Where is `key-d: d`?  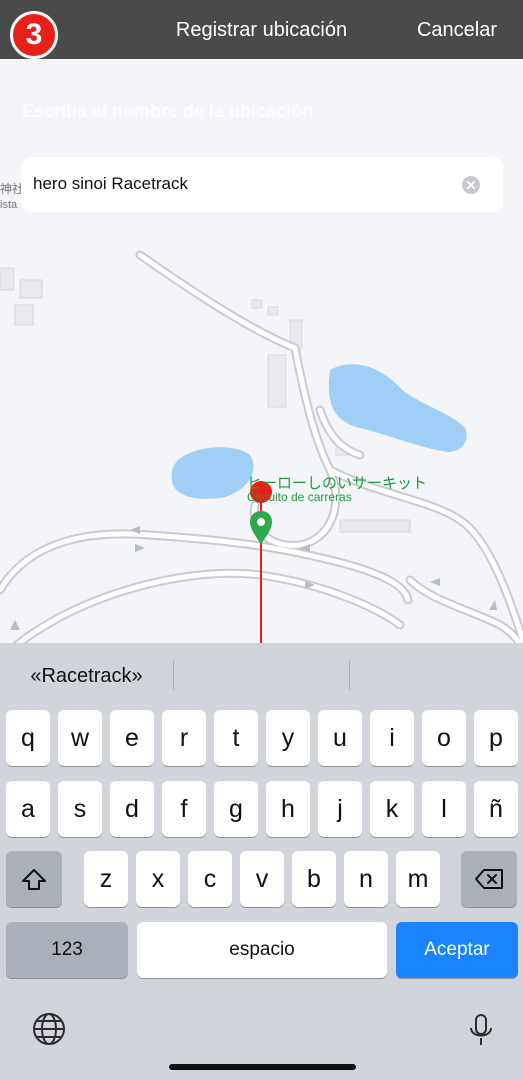
key-d: d is located at coordinates (132, 809).